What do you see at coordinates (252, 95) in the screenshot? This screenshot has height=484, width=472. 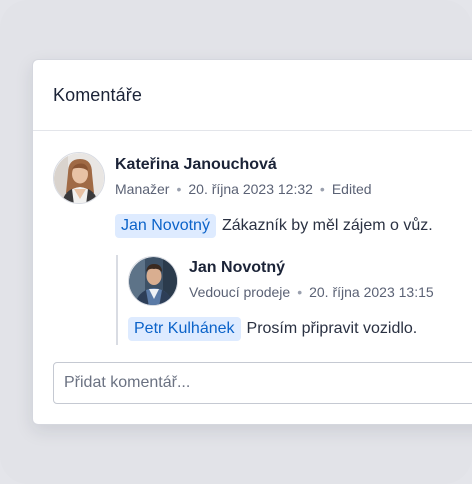 I see `panel-header: Komentáře` at bounding box center [252, 95].